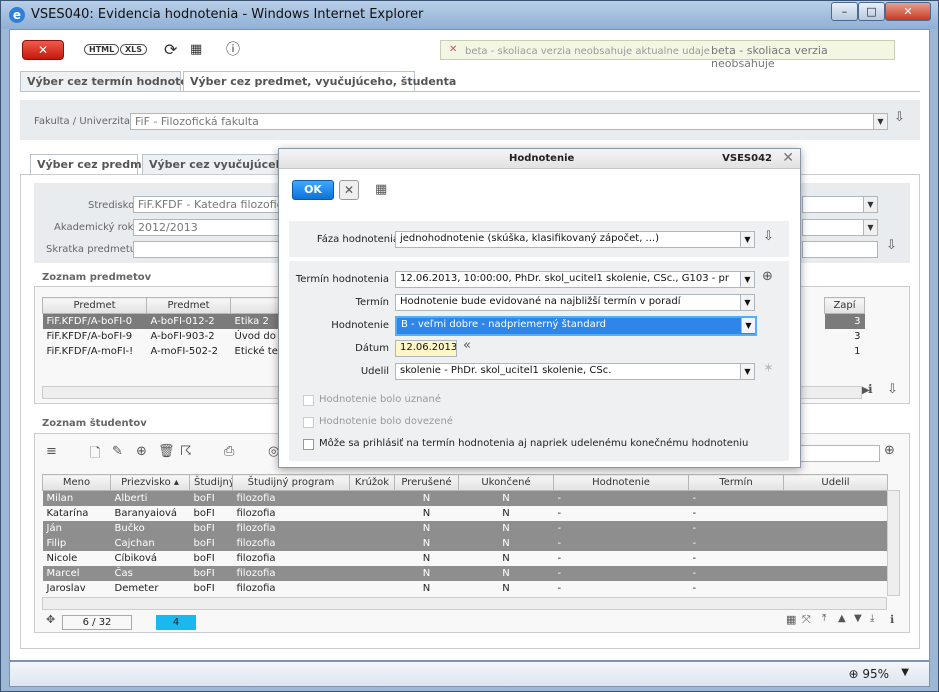 The width and height of the screenshot is (939, 692). I want to click on rok-select-end: ▼, so click(840, 227).